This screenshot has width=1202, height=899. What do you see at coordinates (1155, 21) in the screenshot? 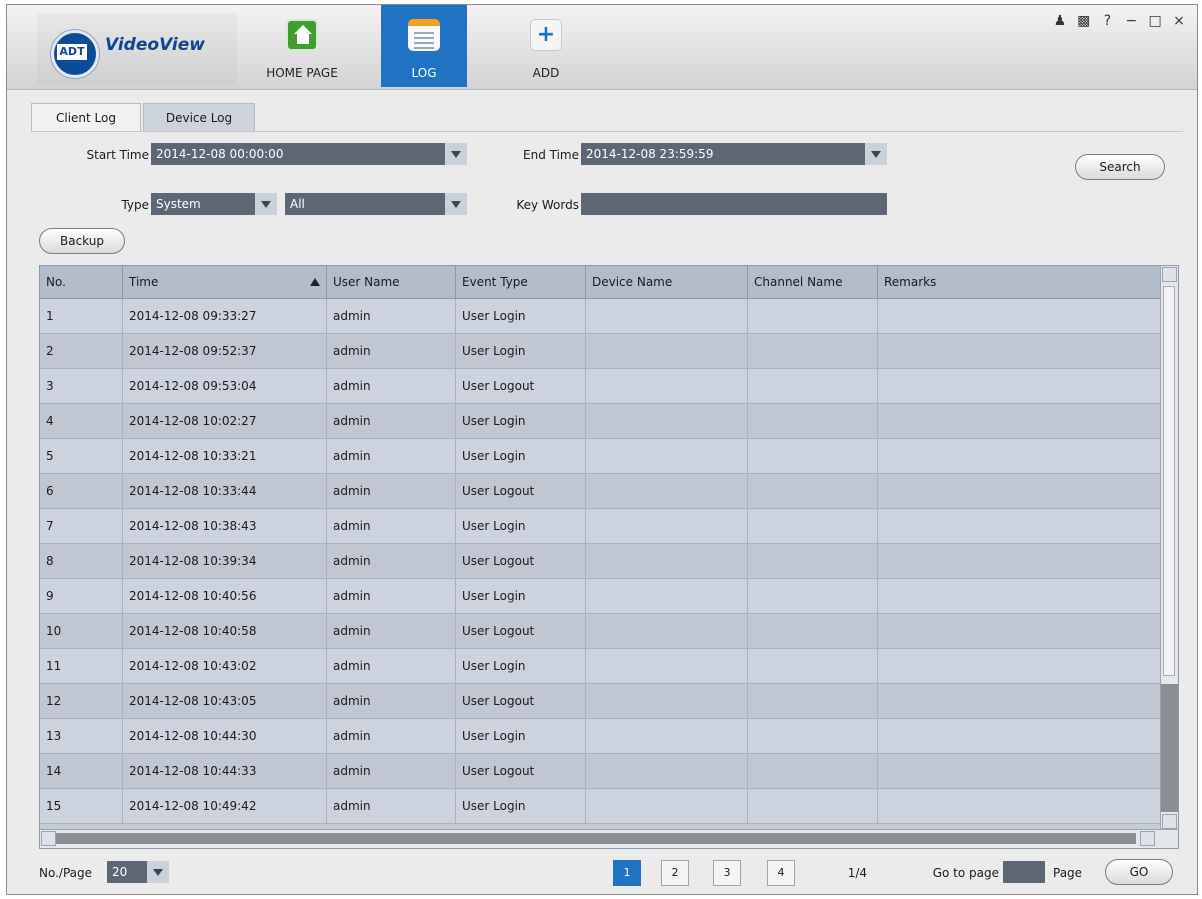
I see `maximize-icon: □` at bounding box center [1155, 21].